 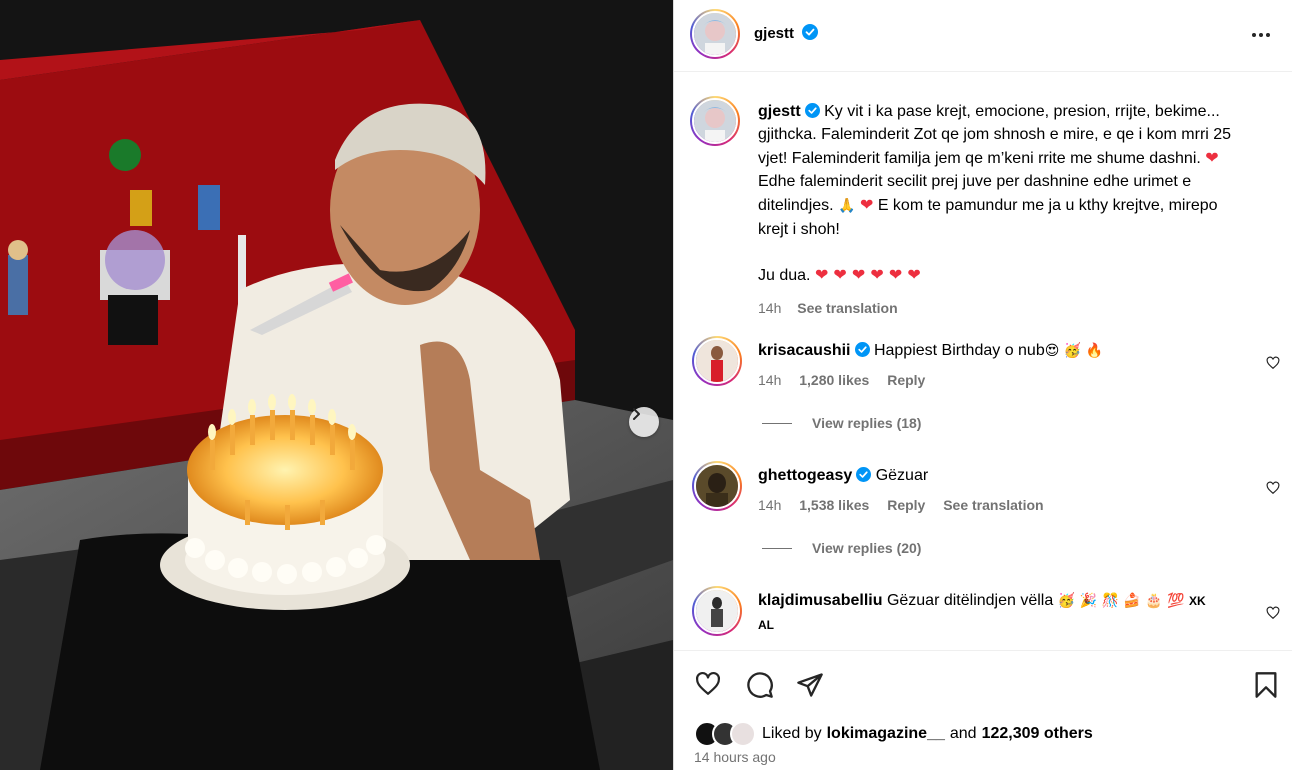 I want to click on author-avatar-image, so click(x=715, y=34).